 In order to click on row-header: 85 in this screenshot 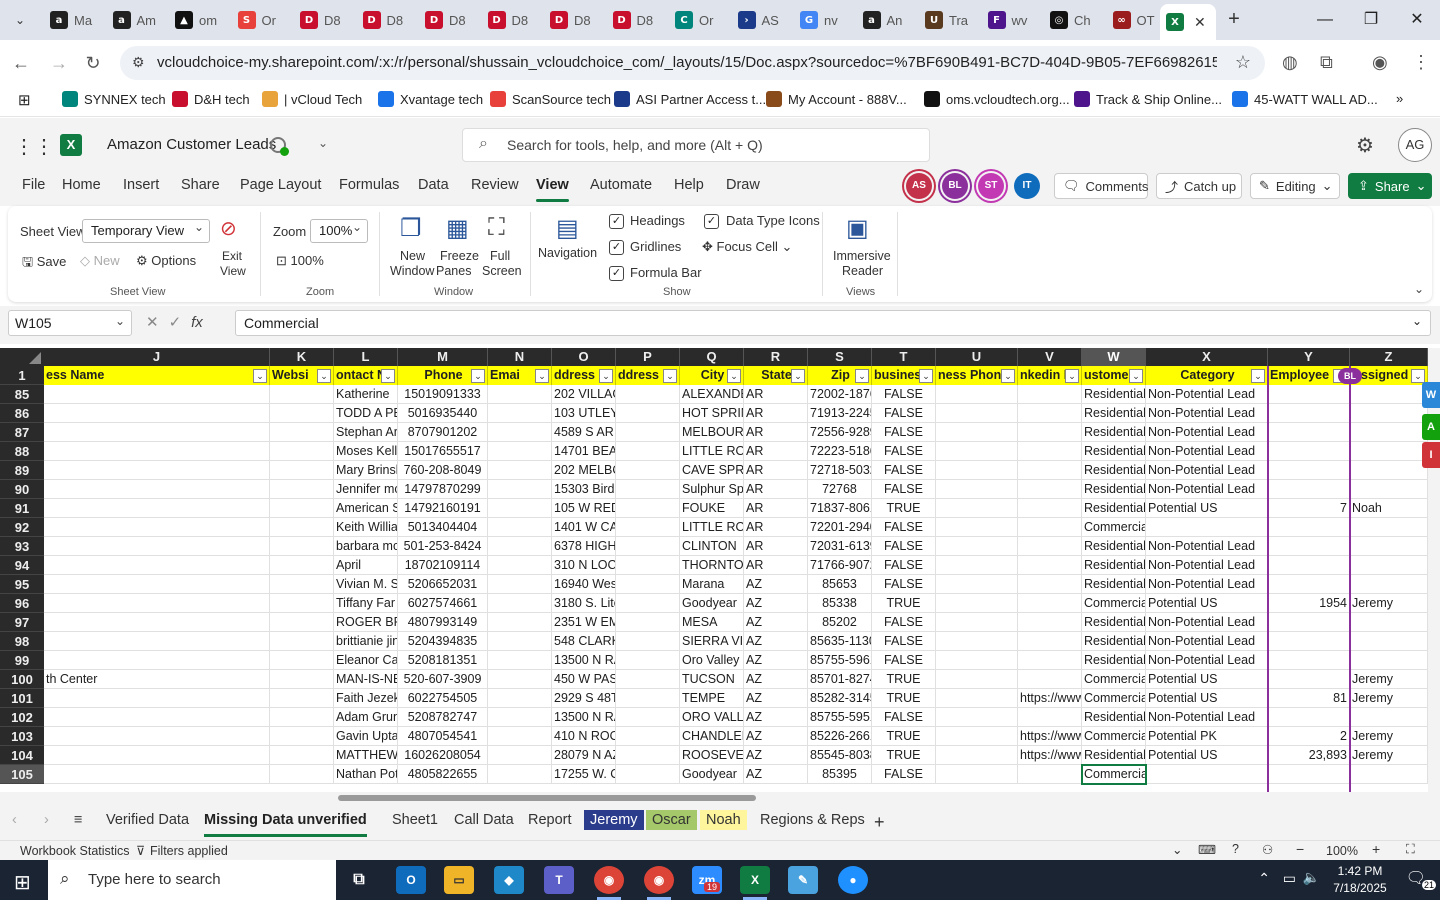, I will do `click(22, 394)`.